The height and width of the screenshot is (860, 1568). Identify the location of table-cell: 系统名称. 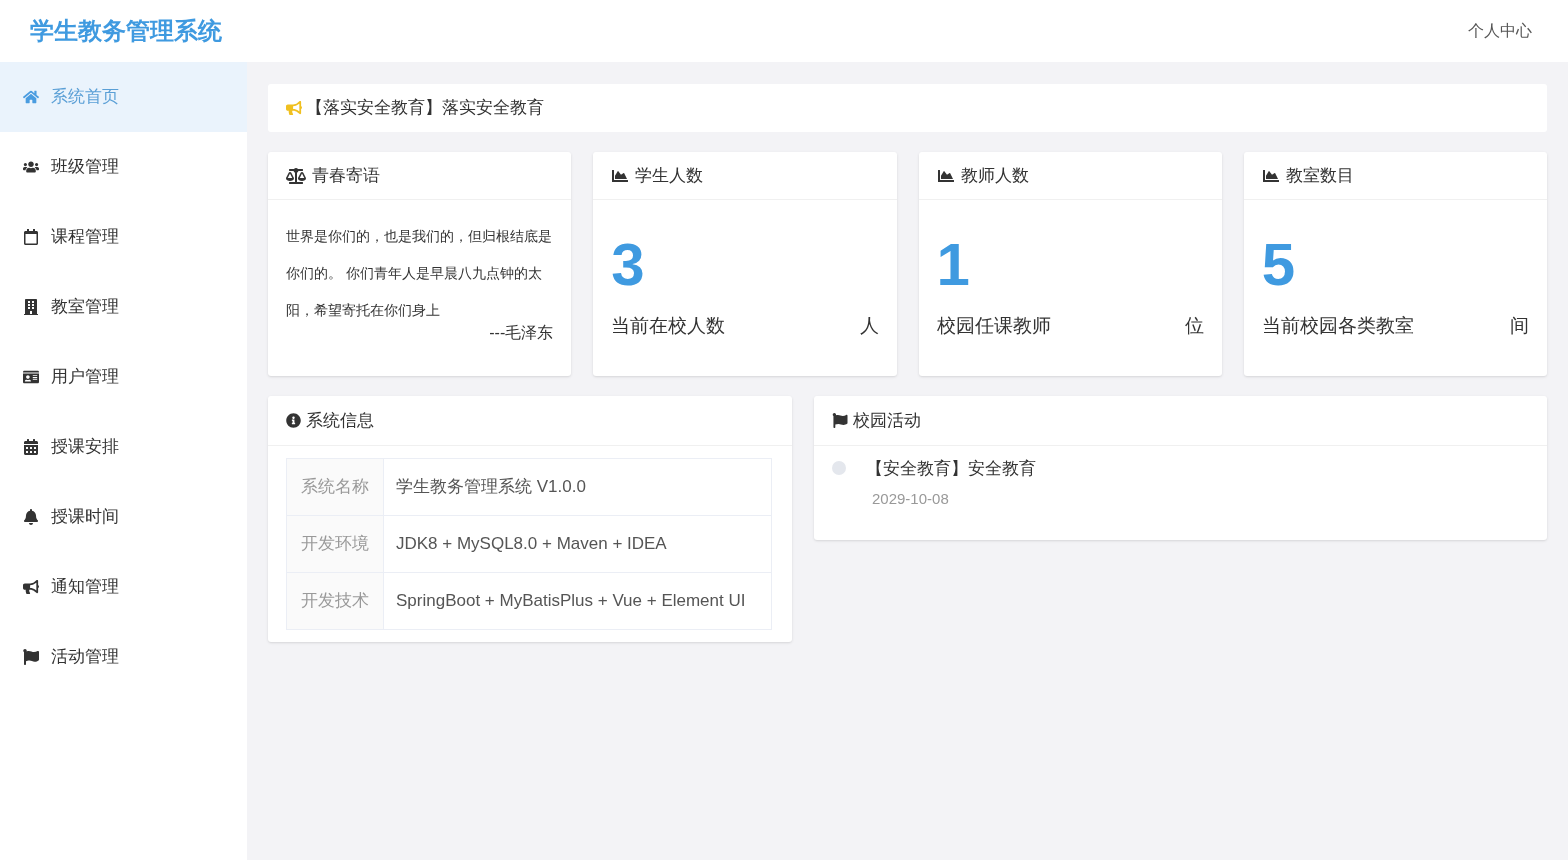
(335, 487).